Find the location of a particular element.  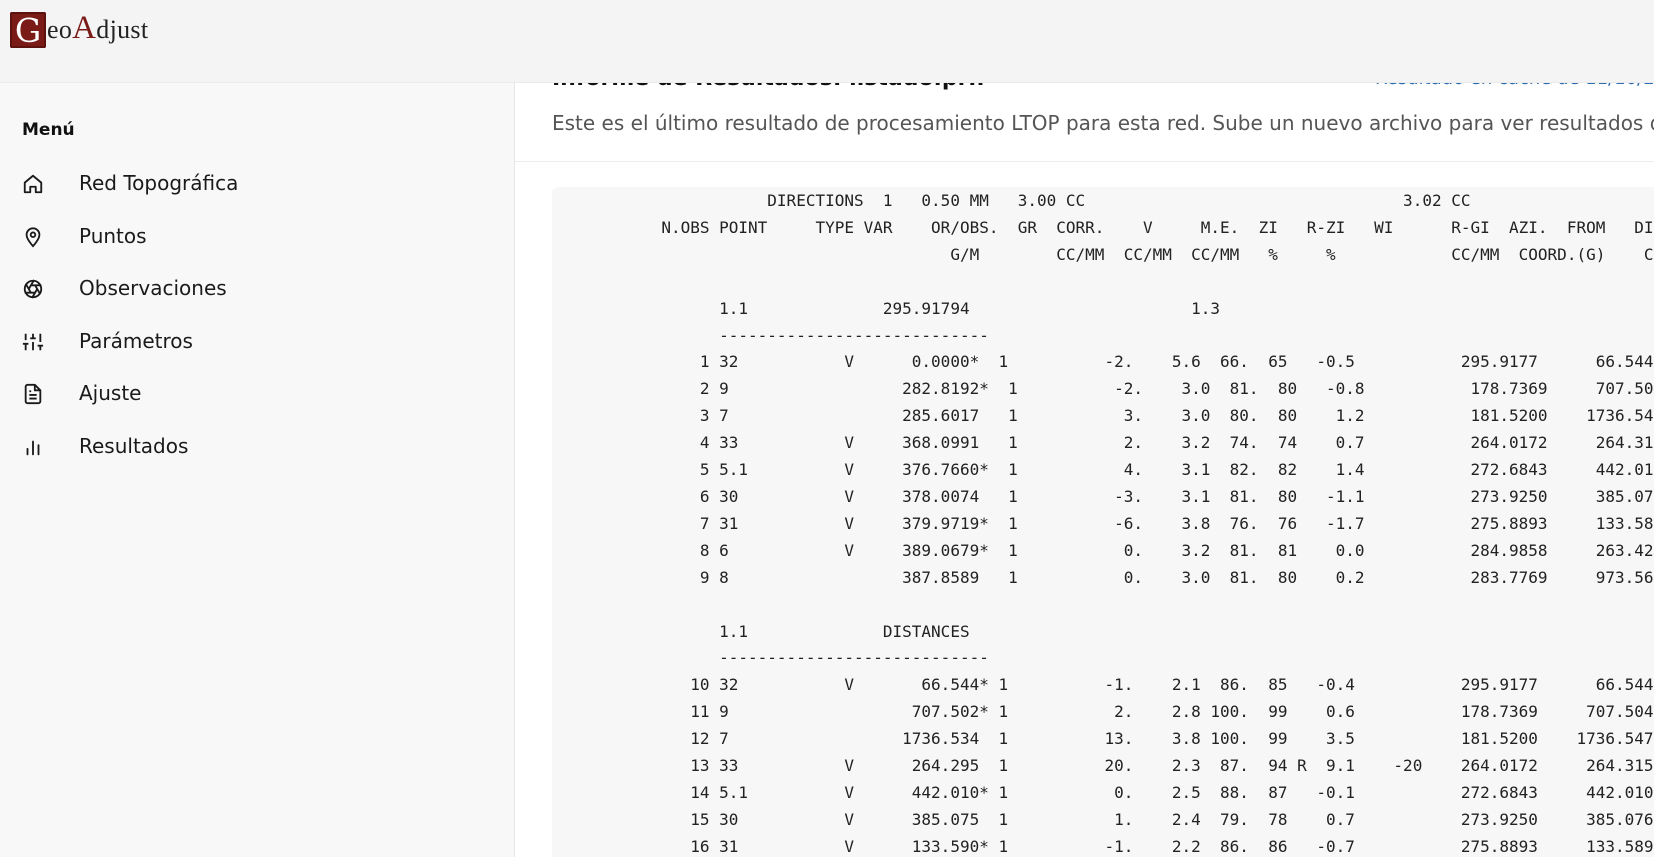

sidebar-item-label: Red Topográfica is located at coordinates (159, 183).